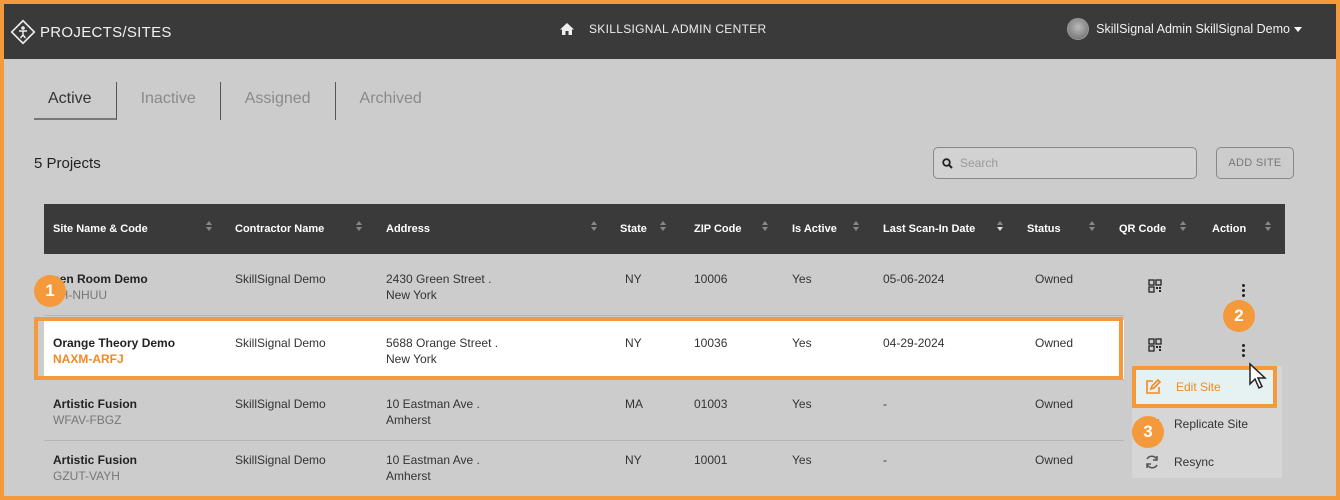 The height and width of the screenshot is (500, 1340). Describe the element at coordinates (23, 32) in the screenshot. I see `logo-icon` at that location.